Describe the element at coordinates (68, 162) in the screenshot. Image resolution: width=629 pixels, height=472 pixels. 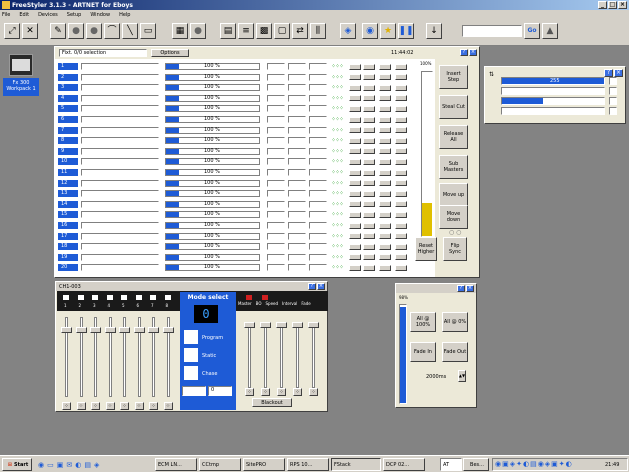
I see `channel-number: 10` at that location.